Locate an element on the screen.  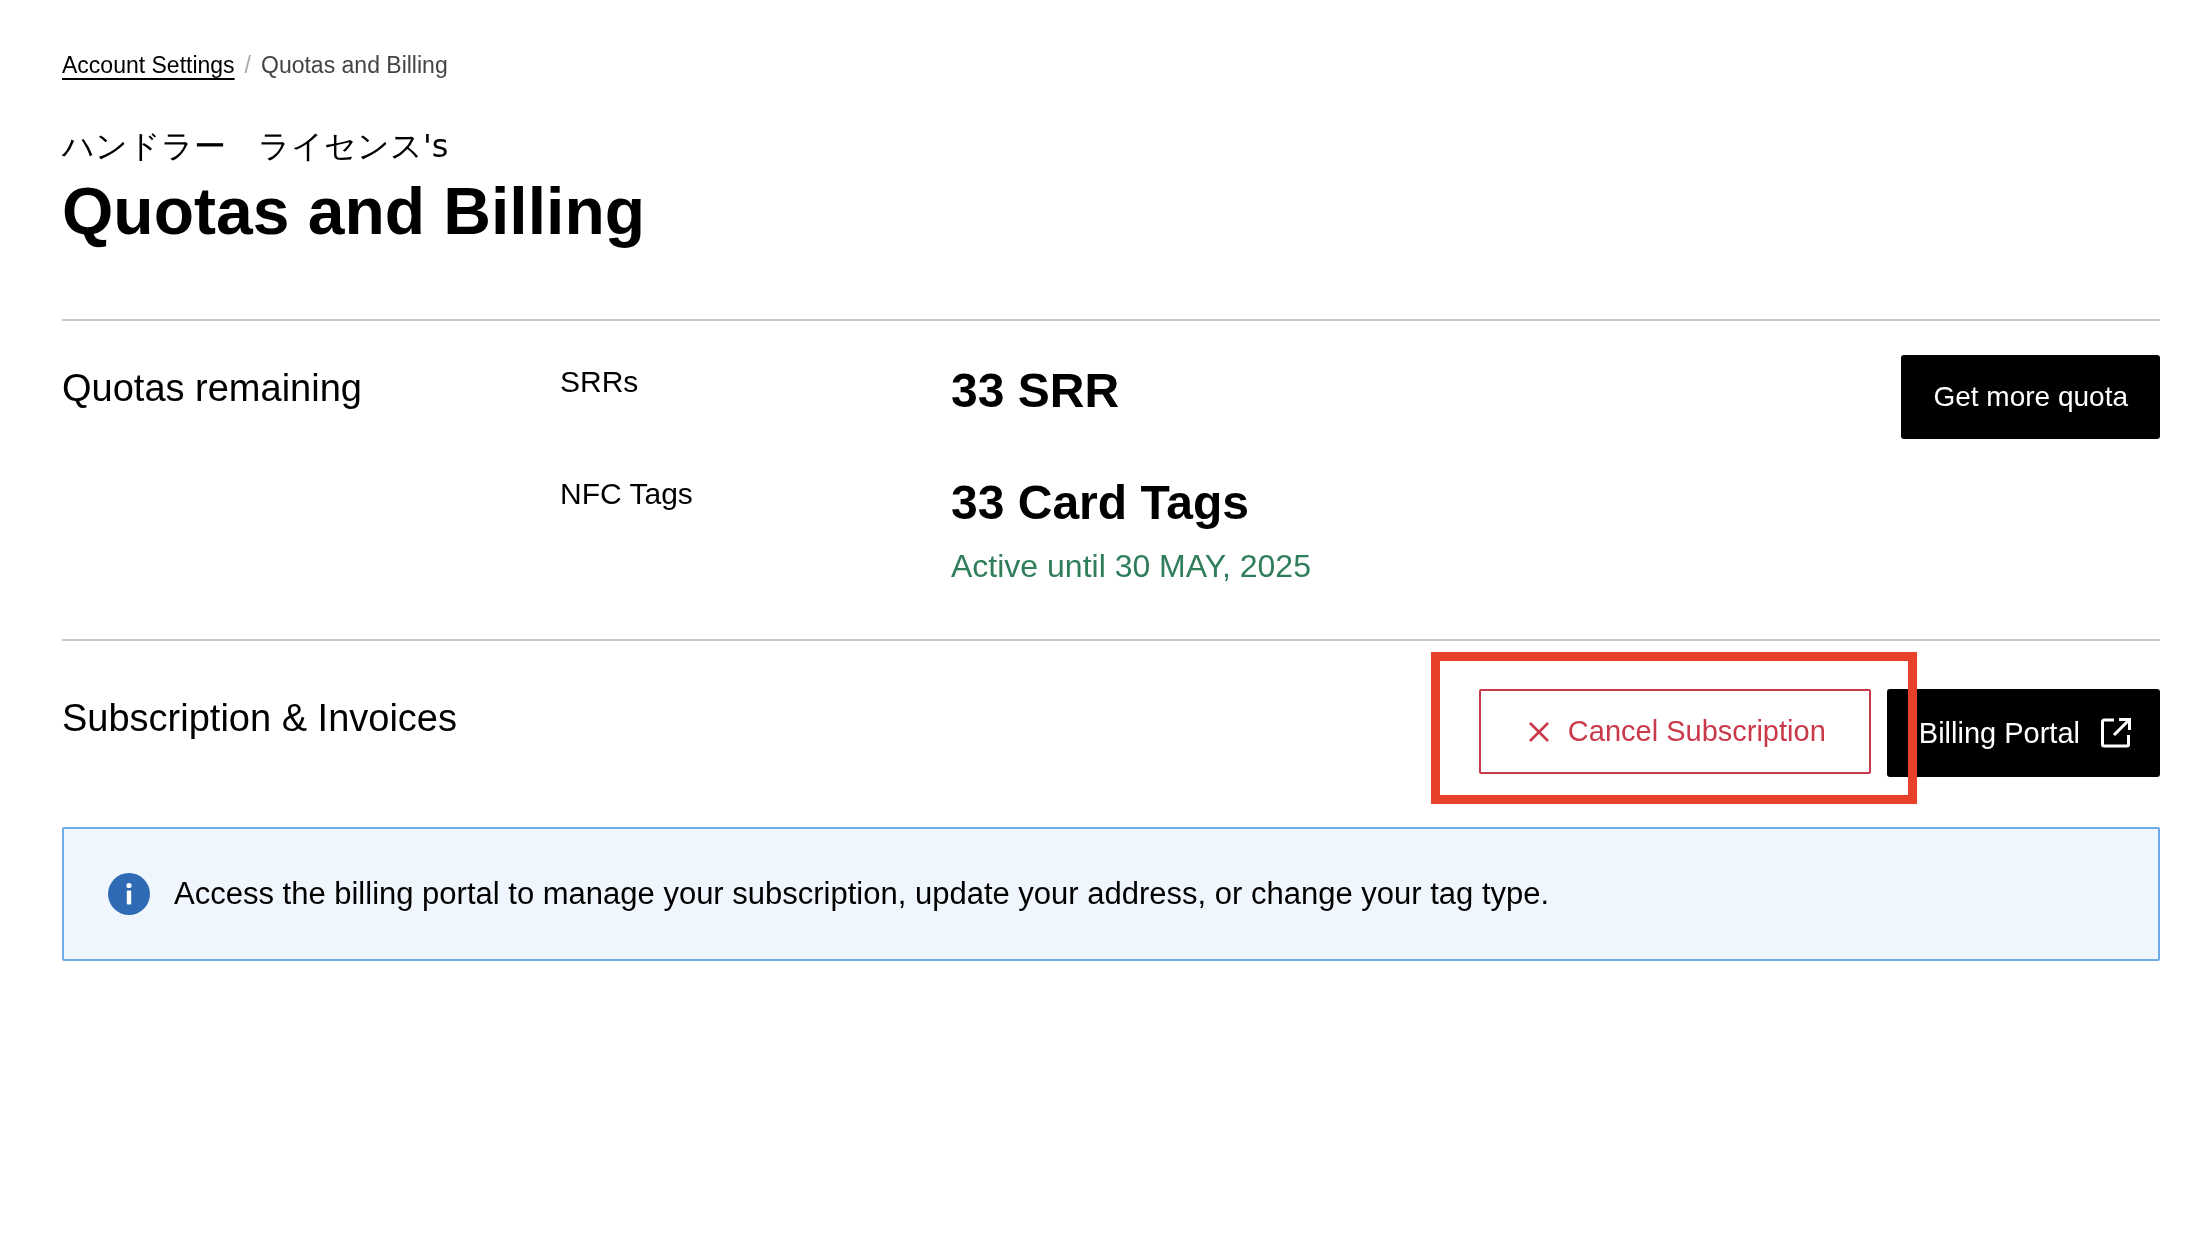
quota-label: SRRs is located at coordinates (600, 381).